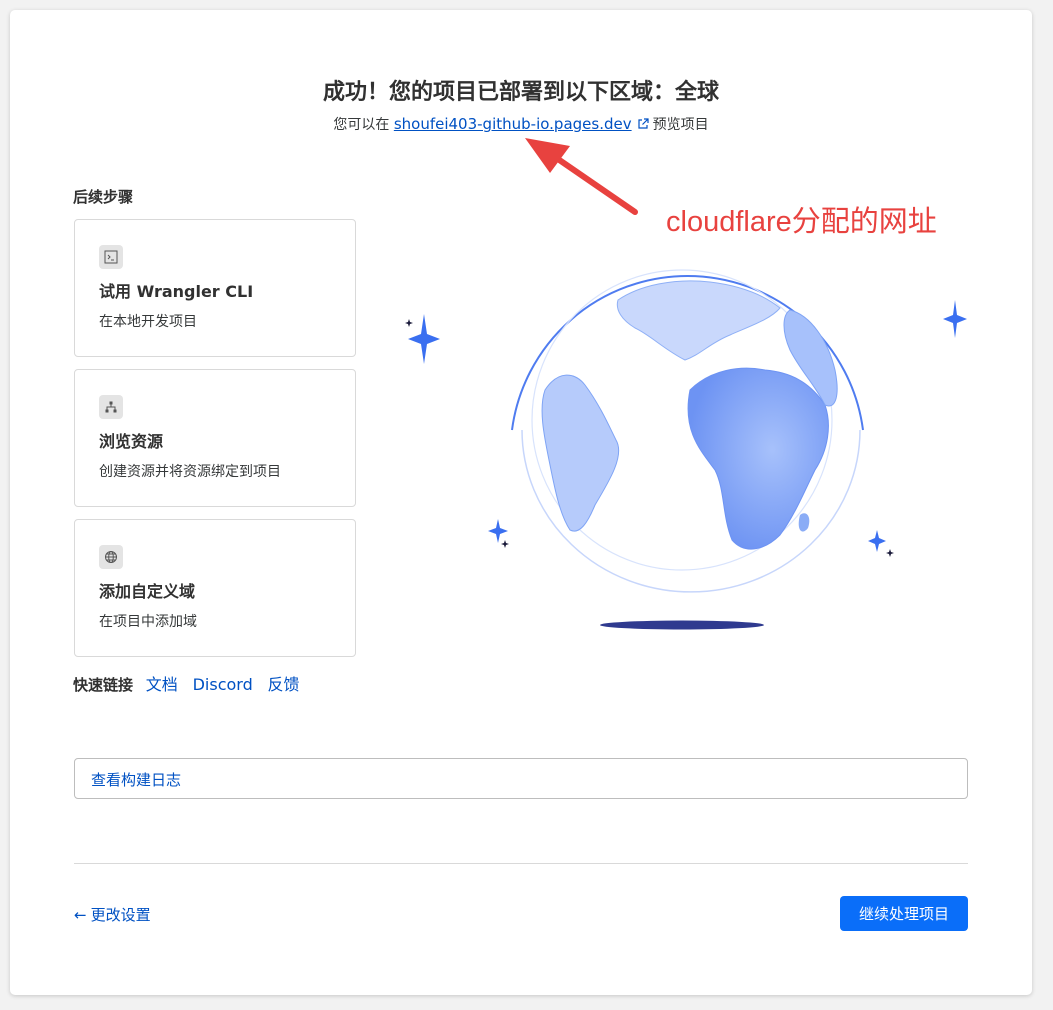  I want to click on discord-link: Discord, so click(223, 684).